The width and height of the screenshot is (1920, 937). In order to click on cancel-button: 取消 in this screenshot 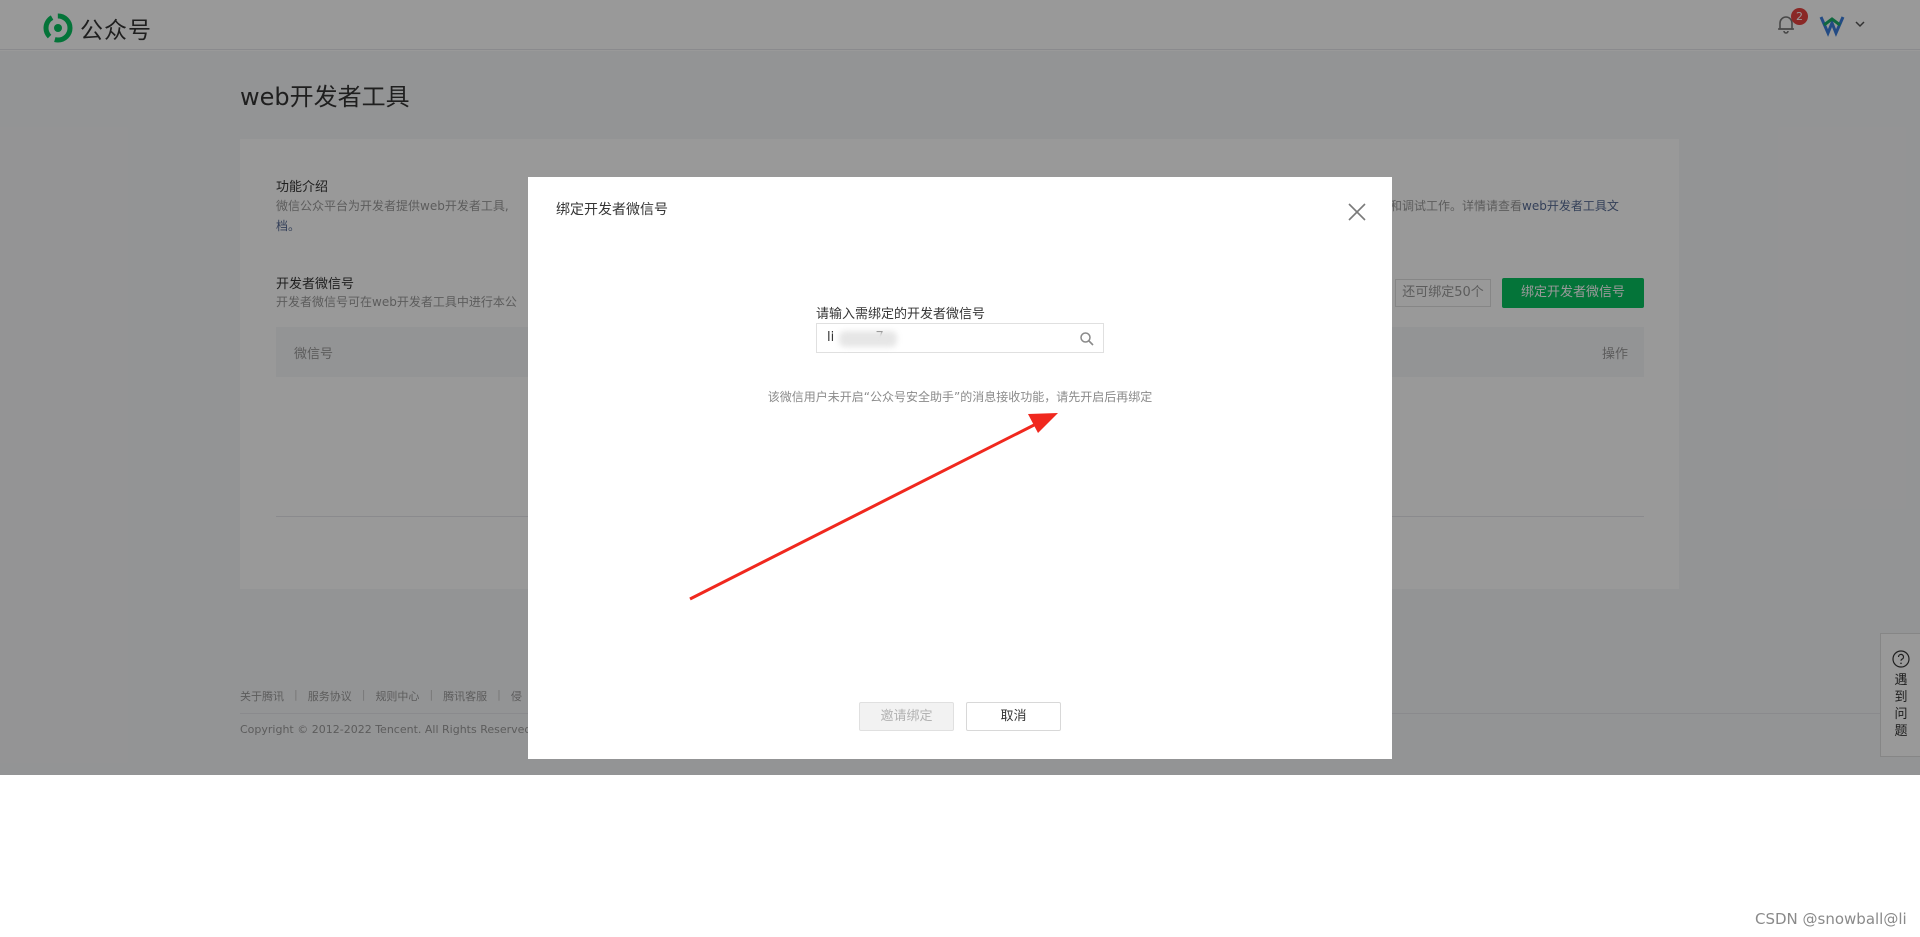, I will do `click(1013, 716)`.